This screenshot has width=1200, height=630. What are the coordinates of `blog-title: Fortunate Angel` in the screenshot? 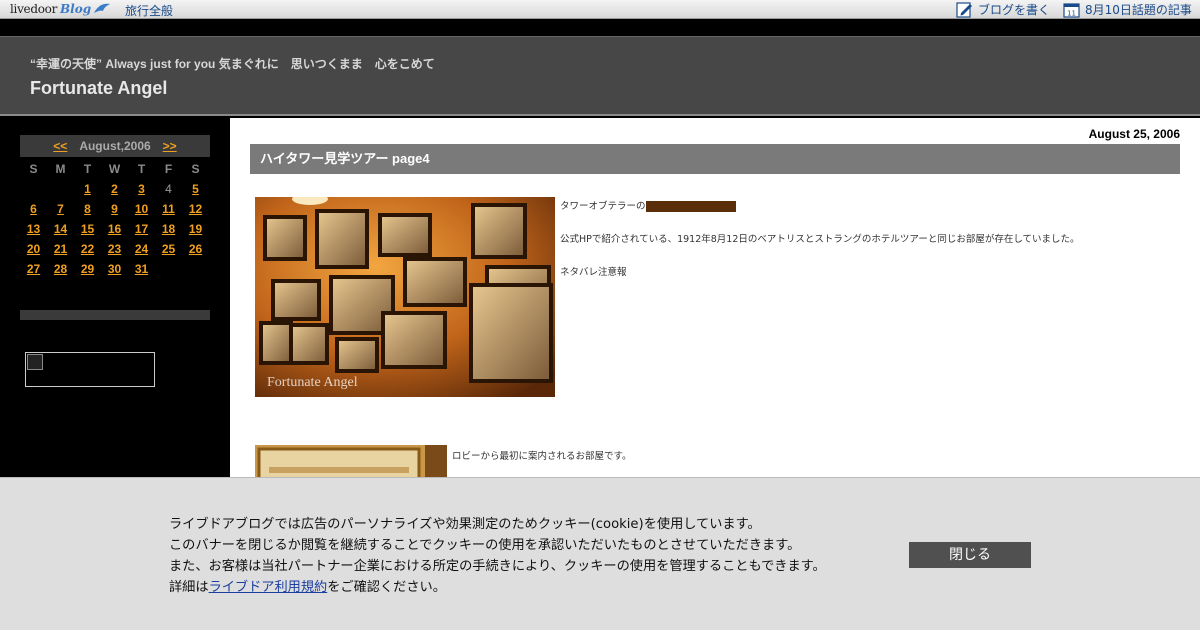 It's located at (98, 88).